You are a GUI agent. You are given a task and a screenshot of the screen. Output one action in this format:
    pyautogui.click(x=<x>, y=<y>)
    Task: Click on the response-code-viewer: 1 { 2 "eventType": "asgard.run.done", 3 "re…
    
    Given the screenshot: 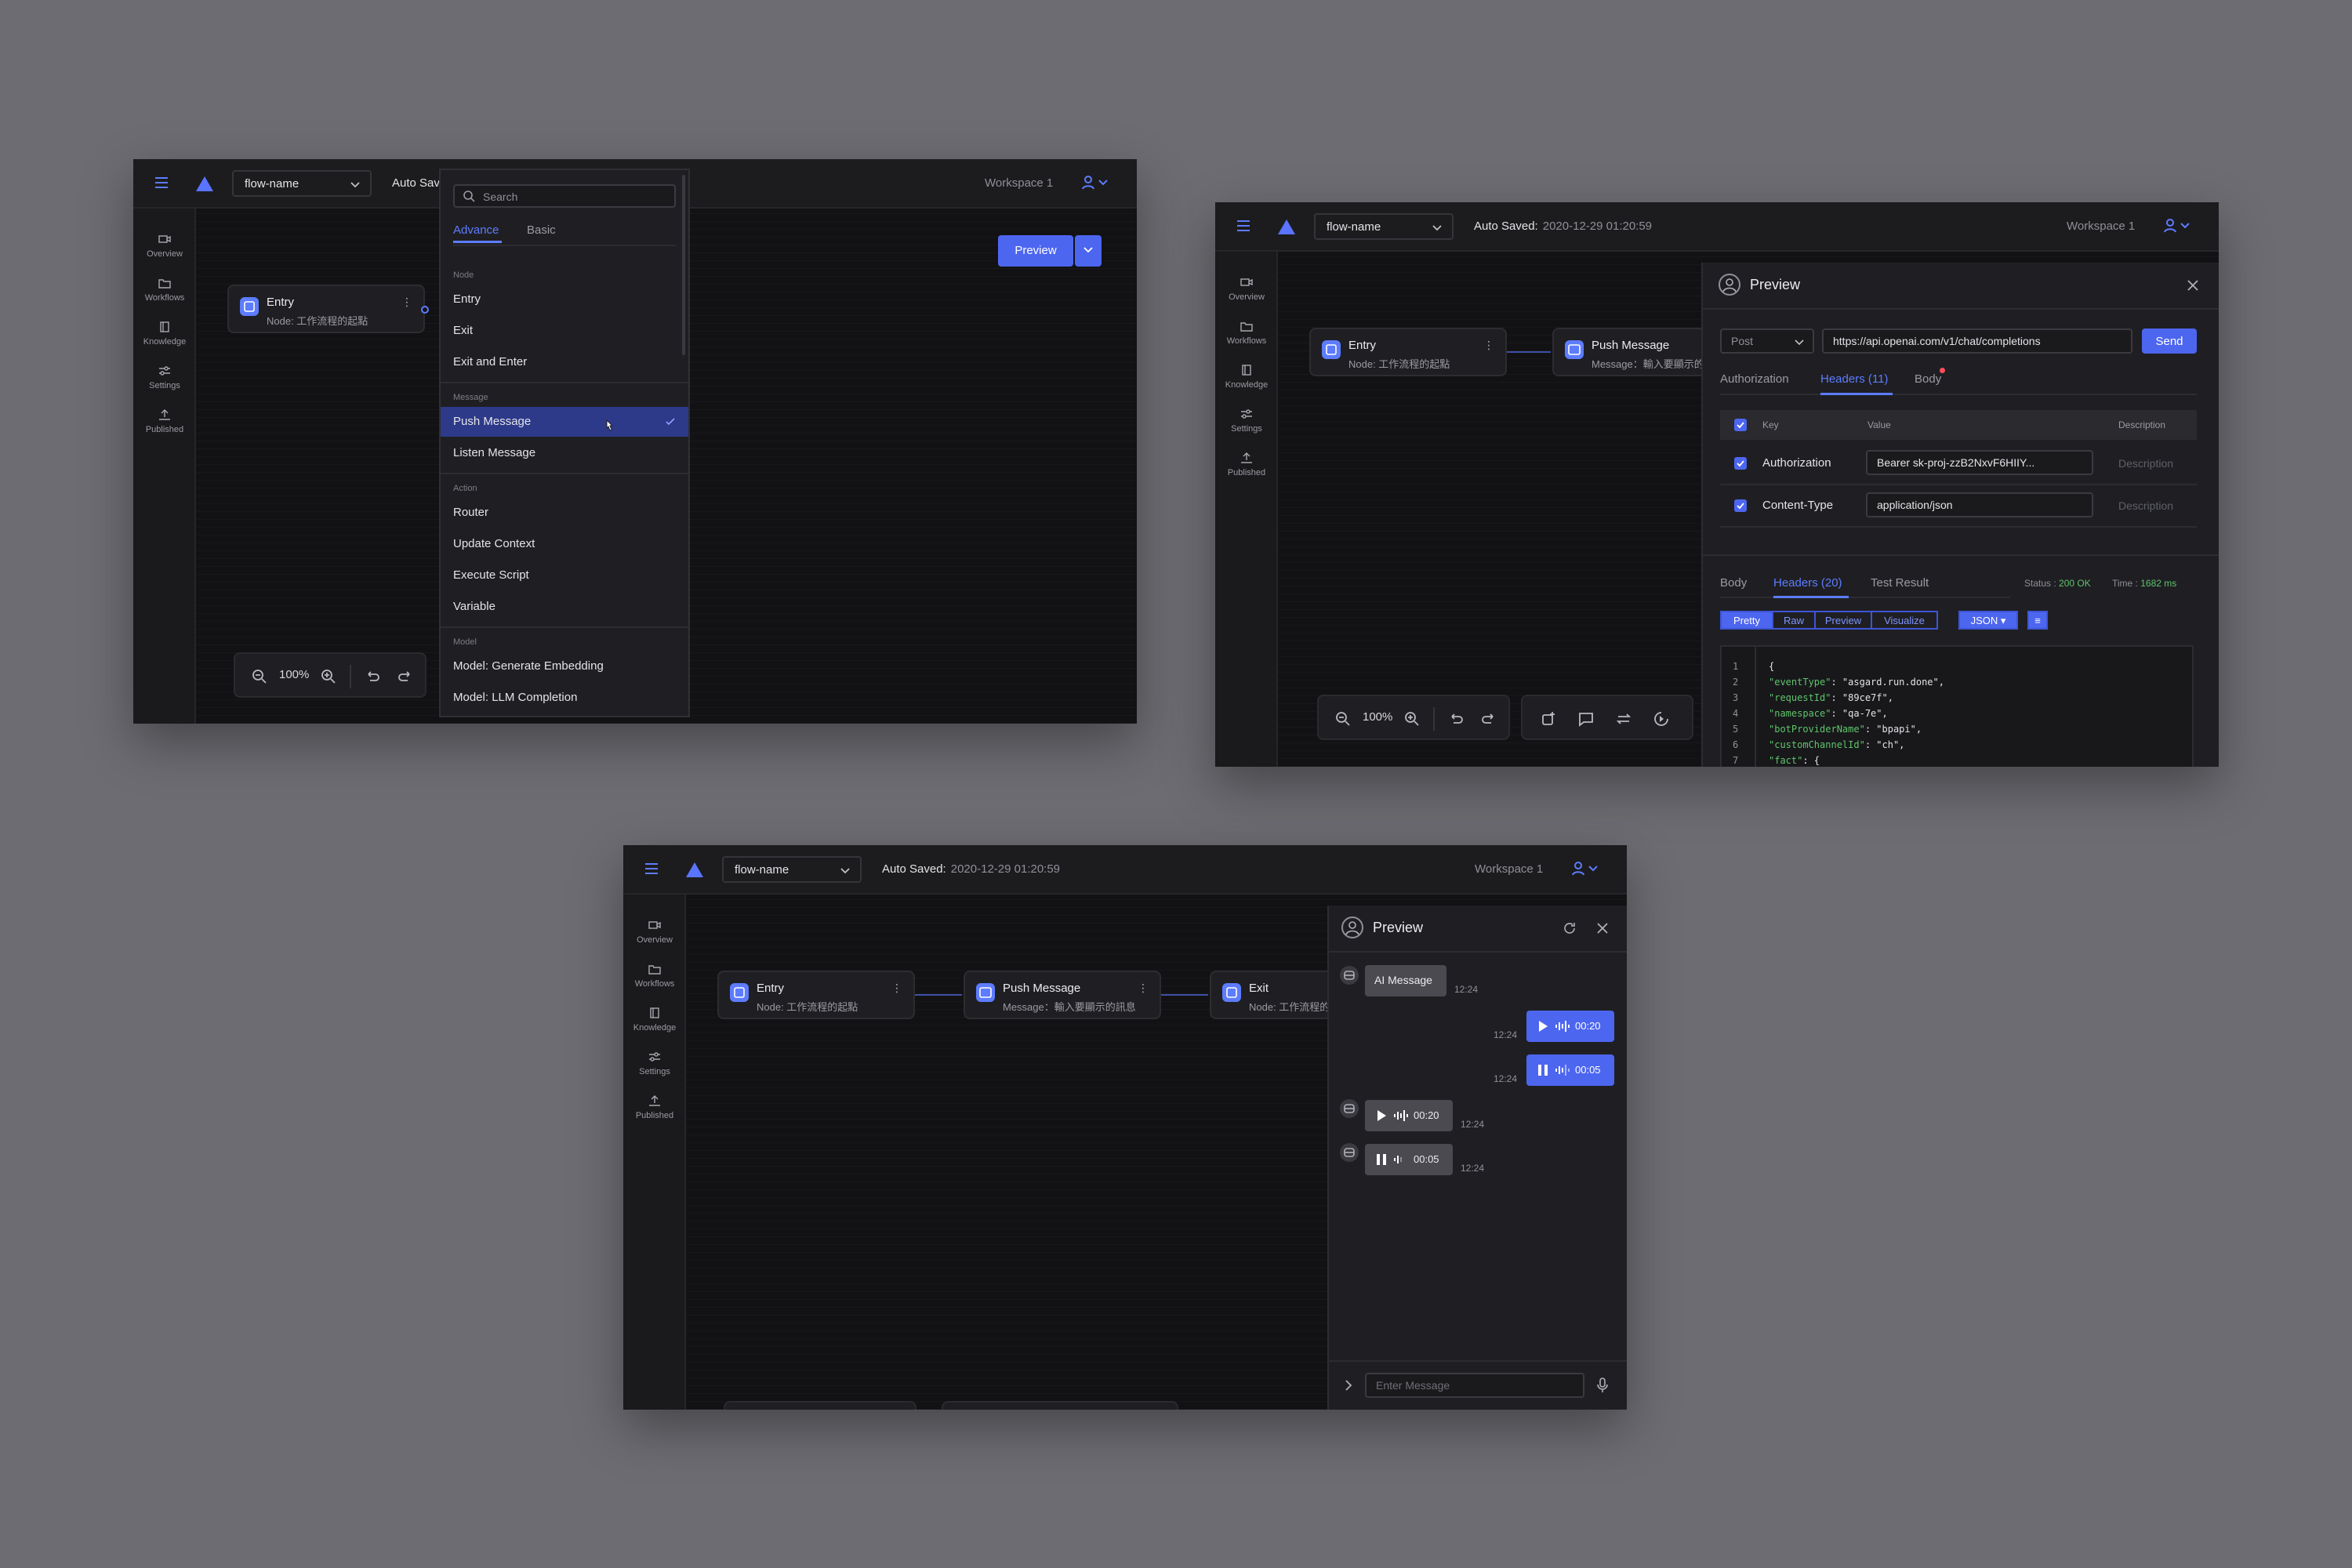 What is the action you would take?
    pyautogui.click(x=1957, y=706)
    